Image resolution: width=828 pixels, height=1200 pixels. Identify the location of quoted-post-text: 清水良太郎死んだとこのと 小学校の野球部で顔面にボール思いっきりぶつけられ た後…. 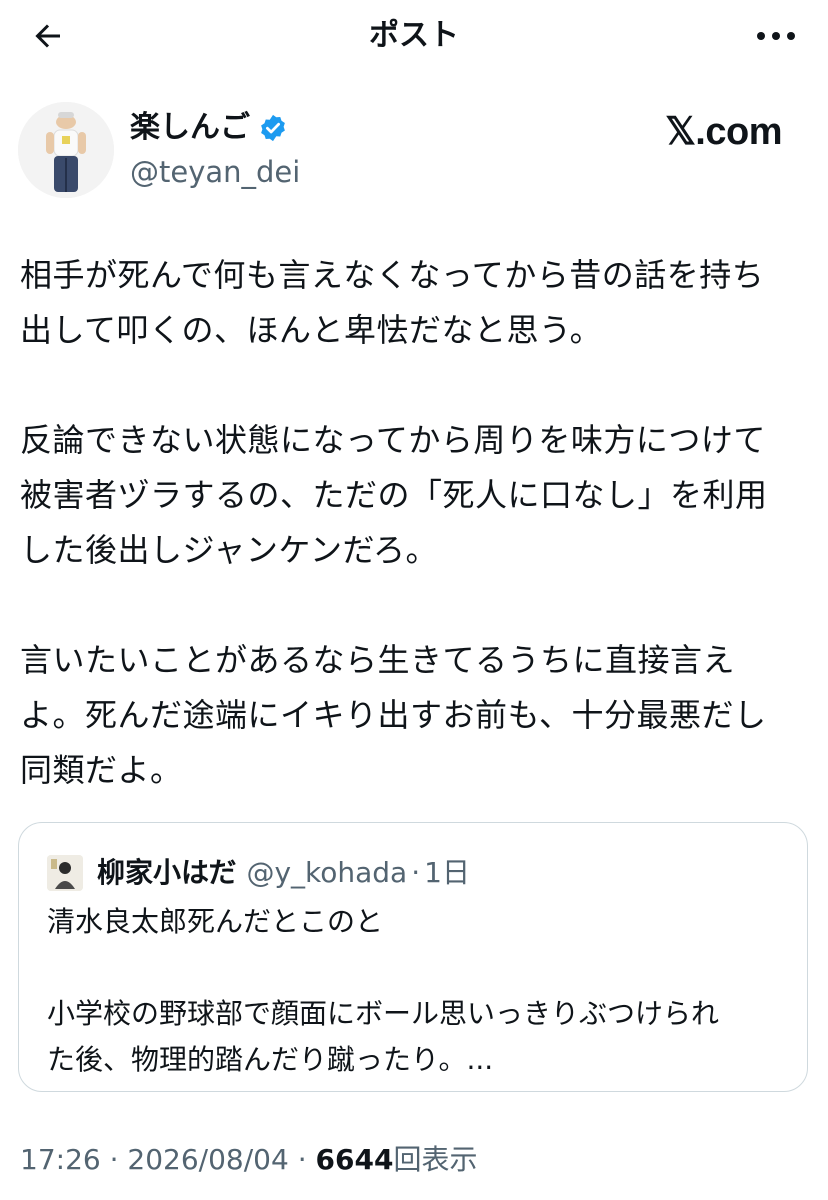
(417, 991).